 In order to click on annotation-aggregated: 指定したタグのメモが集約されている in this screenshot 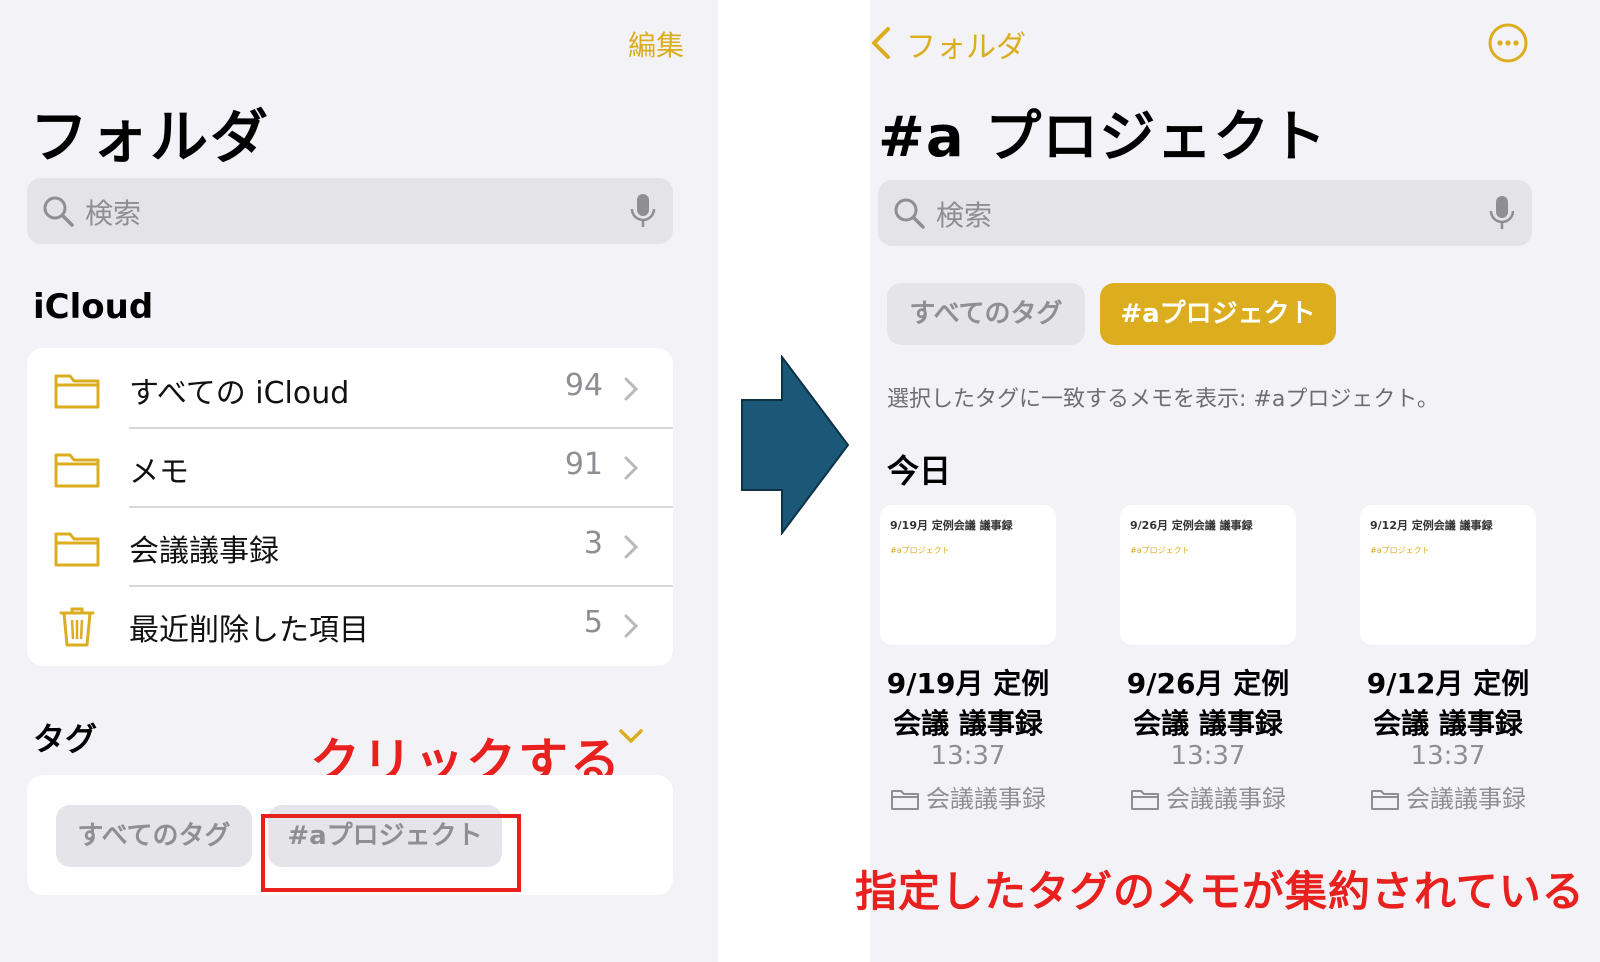, I will do `click(1220, 891)`.